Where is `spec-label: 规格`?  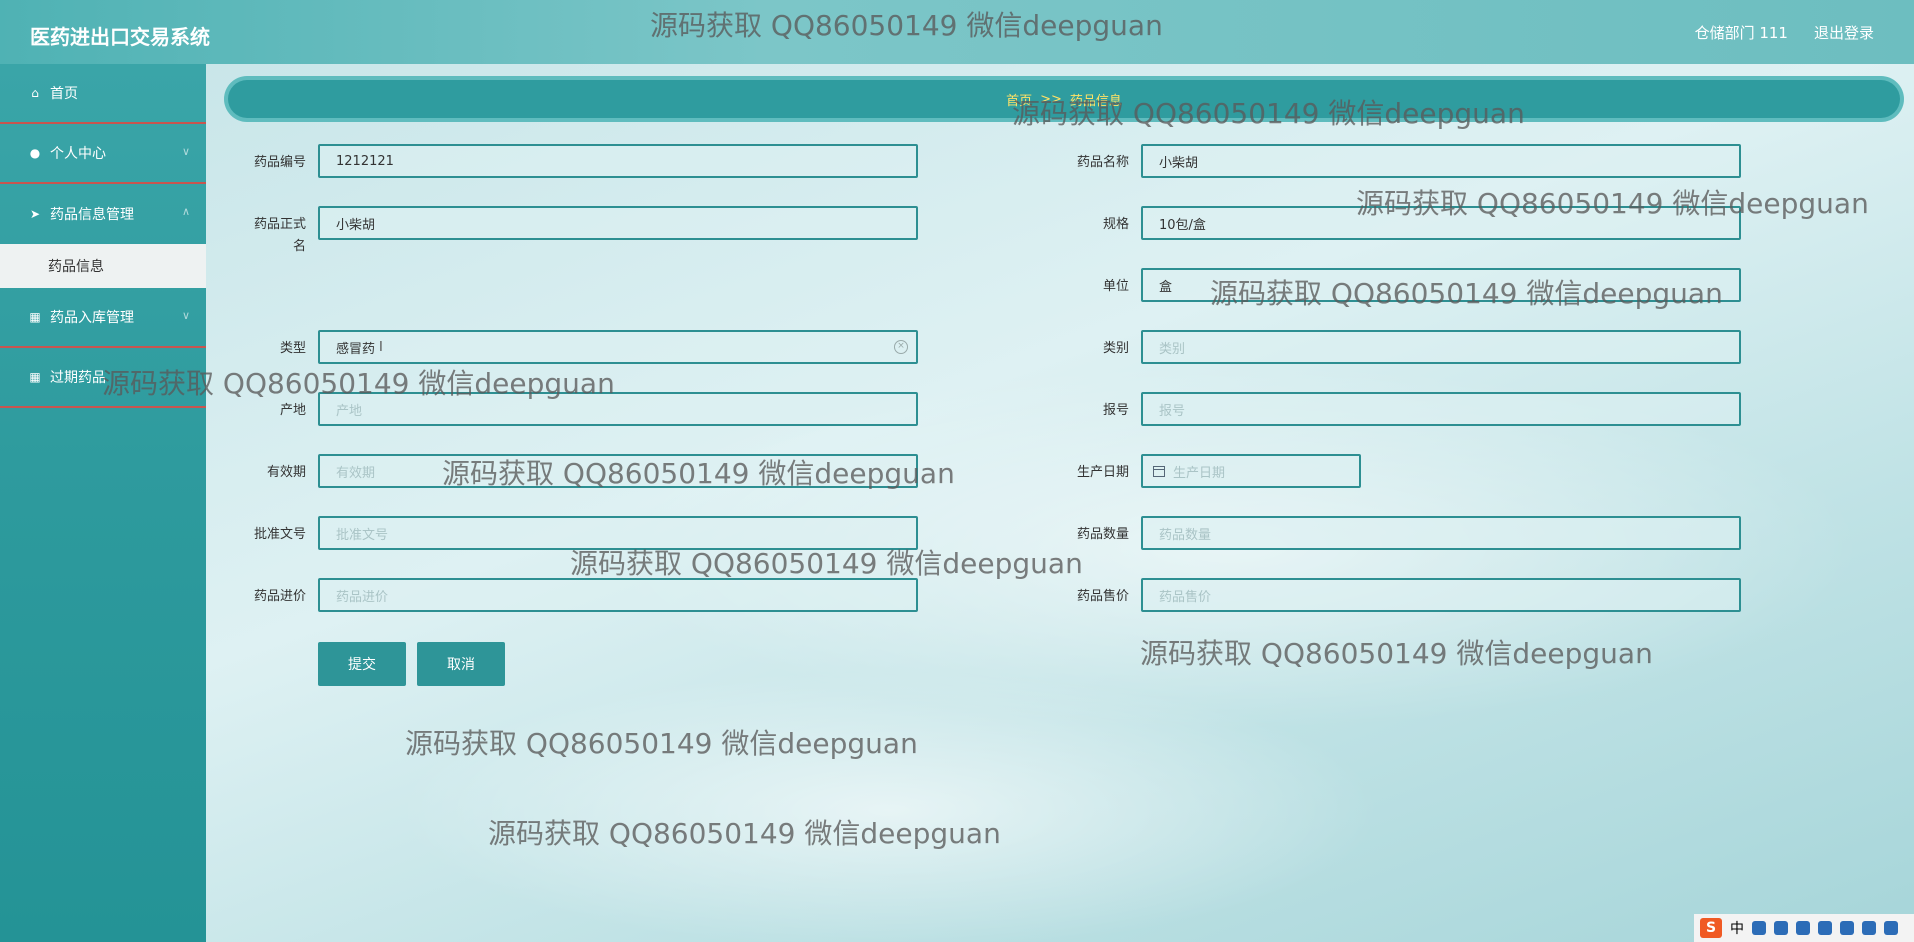 spec-label: 规格 is located at coordinates (1115, 224).